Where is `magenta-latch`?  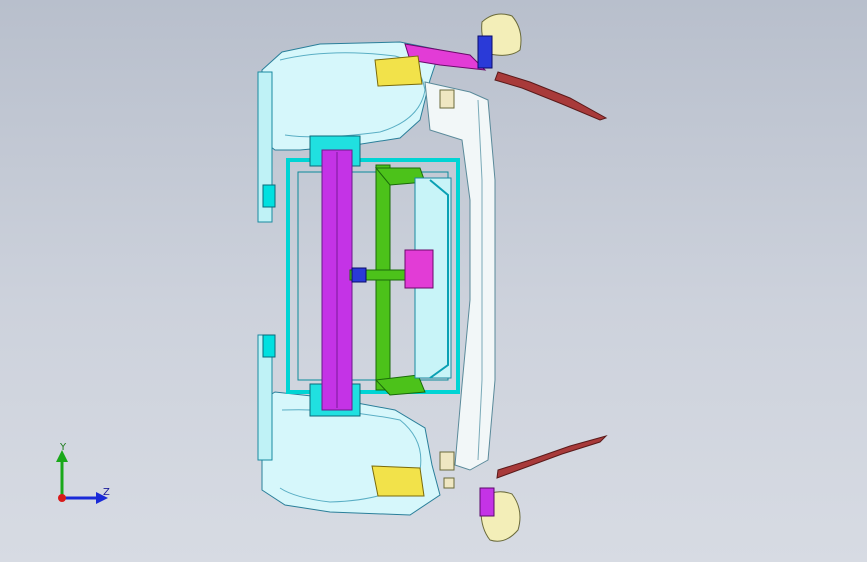
magenta-latch is located at coordinates (419, 269).